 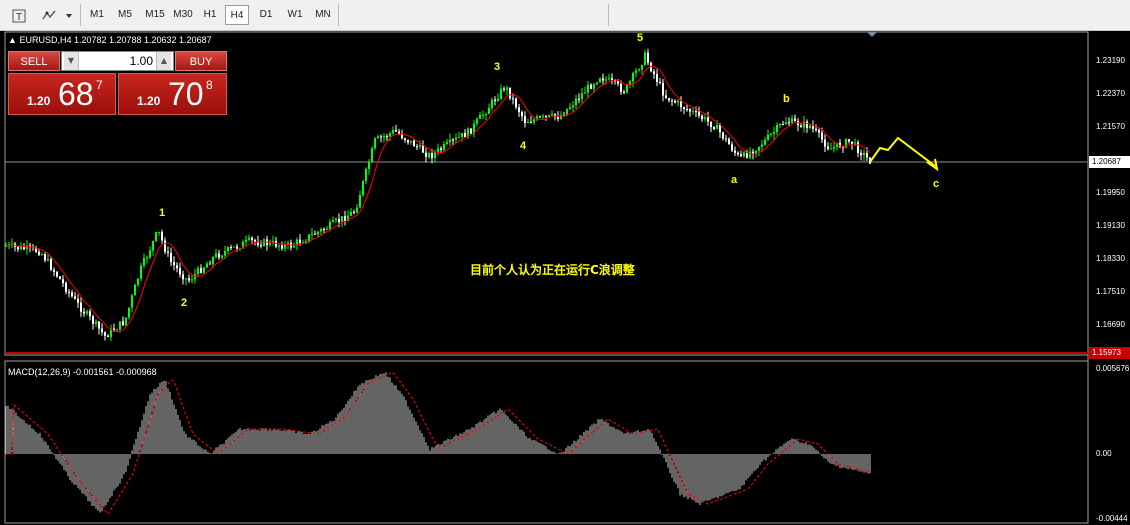 What do you see at coordinates (69, 16) in the screenshot?
I see `dropdown-arrow-icon` at bounding box center [69, 16].